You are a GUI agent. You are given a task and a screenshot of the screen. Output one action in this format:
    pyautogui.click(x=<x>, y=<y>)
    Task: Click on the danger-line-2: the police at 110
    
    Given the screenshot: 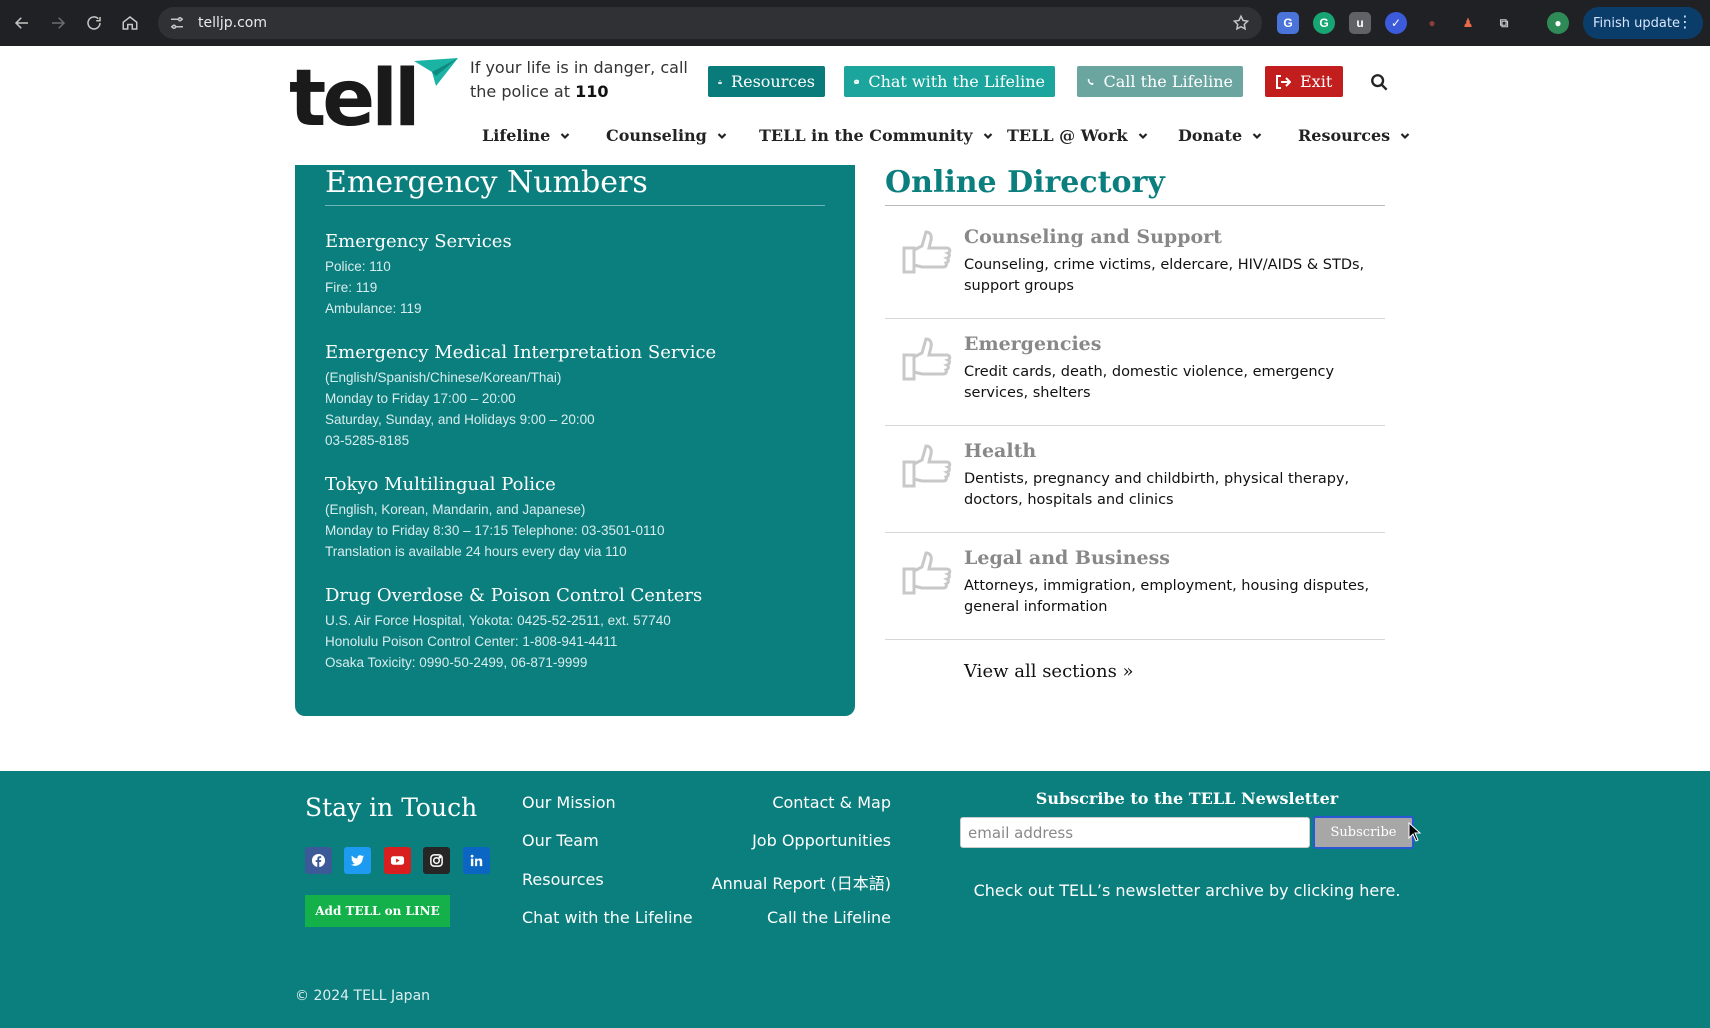 What is the action you would take?
    pyautogui.click(x=580, y=92)
    